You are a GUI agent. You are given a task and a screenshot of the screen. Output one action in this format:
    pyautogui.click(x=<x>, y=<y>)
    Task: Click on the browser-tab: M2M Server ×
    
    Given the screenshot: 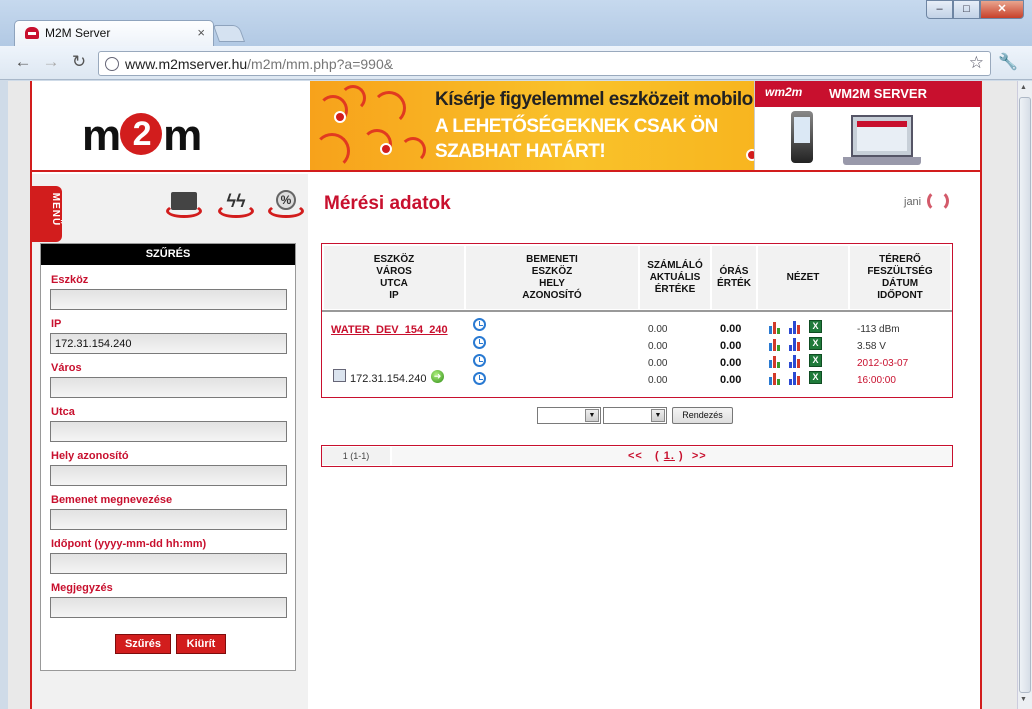 What is the action you would take?
    pyautogui.click(x=114, y=33)
    